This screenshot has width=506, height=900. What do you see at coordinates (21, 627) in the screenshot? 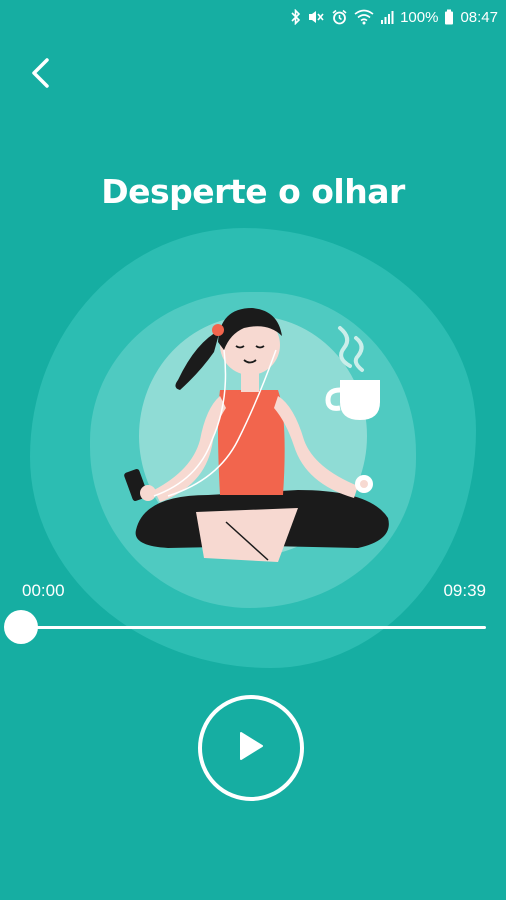
I see `seek-bar-thumb` at bounding box center [21, 627].